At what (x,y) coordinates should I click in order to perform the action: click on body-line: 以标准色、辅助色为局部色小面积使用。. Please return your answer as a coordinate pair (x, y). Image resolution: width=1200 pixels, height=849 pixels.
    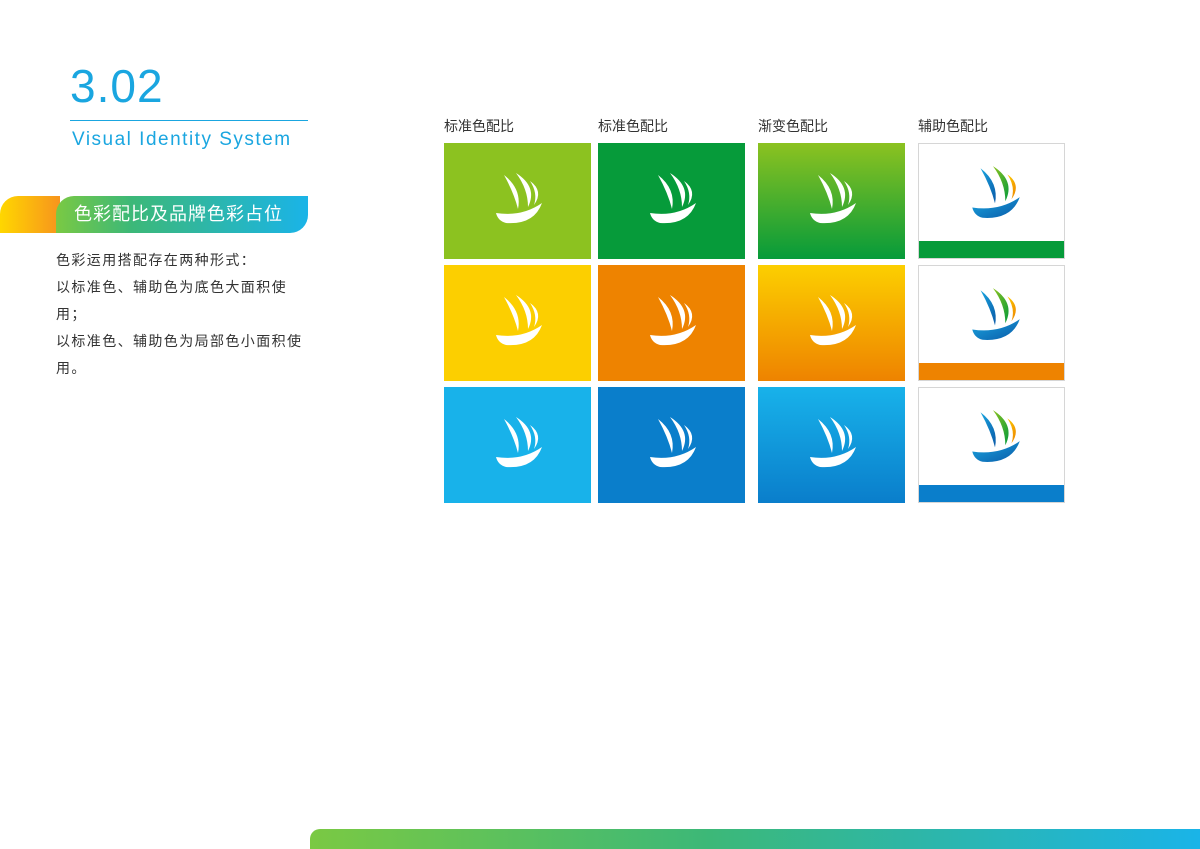
    Looking at the image, I should click on (179, 355).